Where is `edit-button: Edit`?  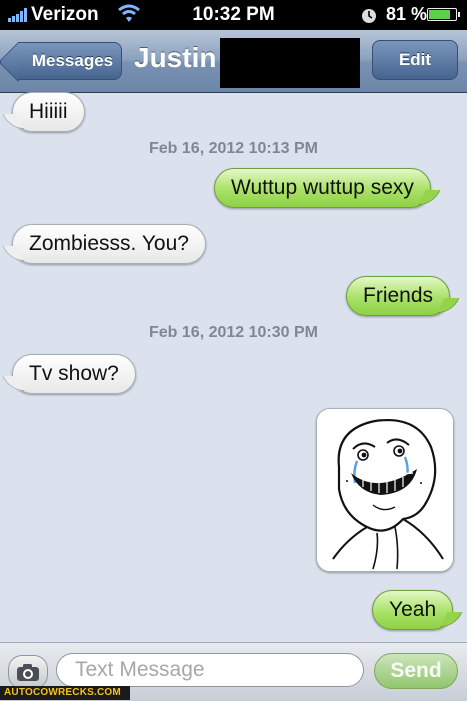
edit-button: Edit is located at coordinates (415, 60).